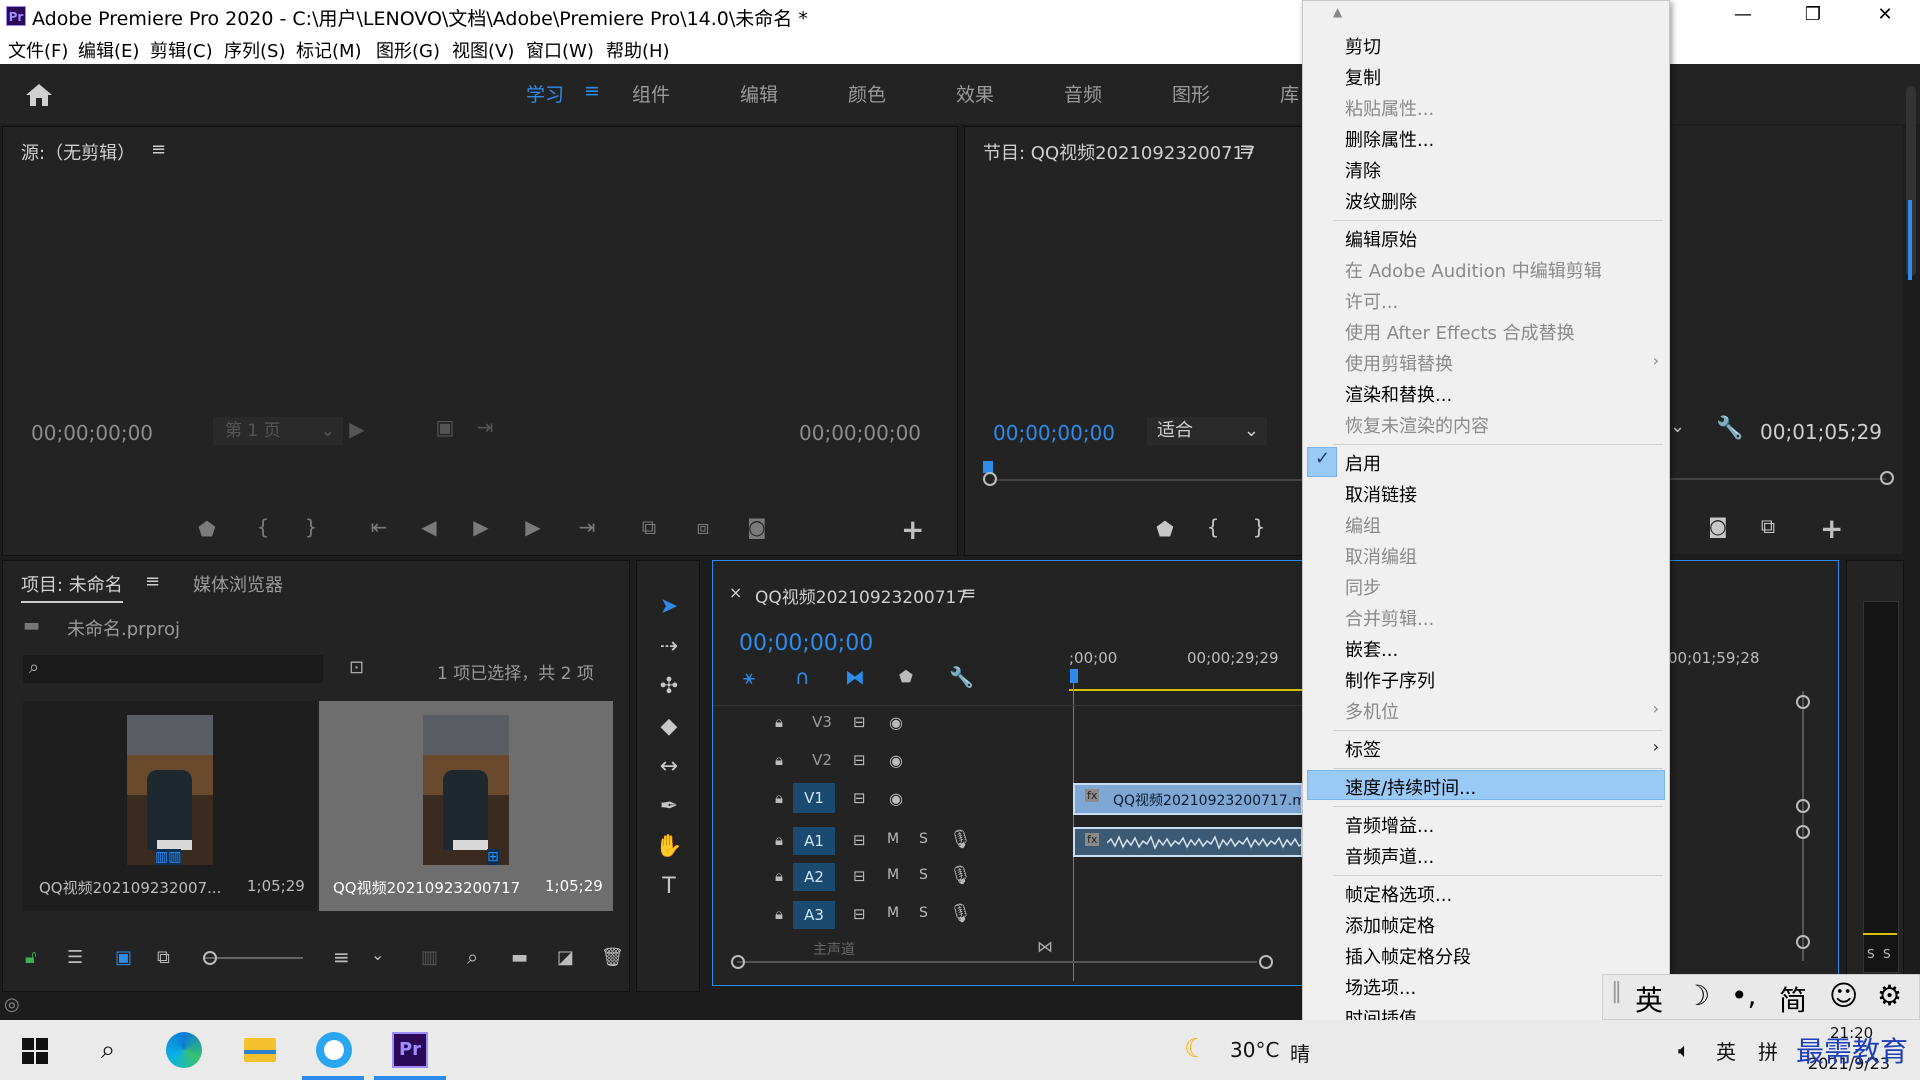 This screenshot has height=1080, width=1920. Describe the element at coordinates (1887, 478) in the screenshot. I see `zoom-handle-right` at that location.